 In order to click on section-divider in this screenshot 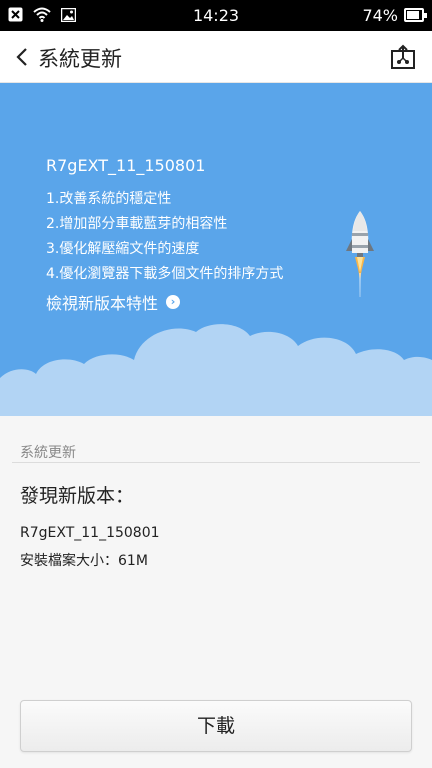, I will do `click(216, 462)`.